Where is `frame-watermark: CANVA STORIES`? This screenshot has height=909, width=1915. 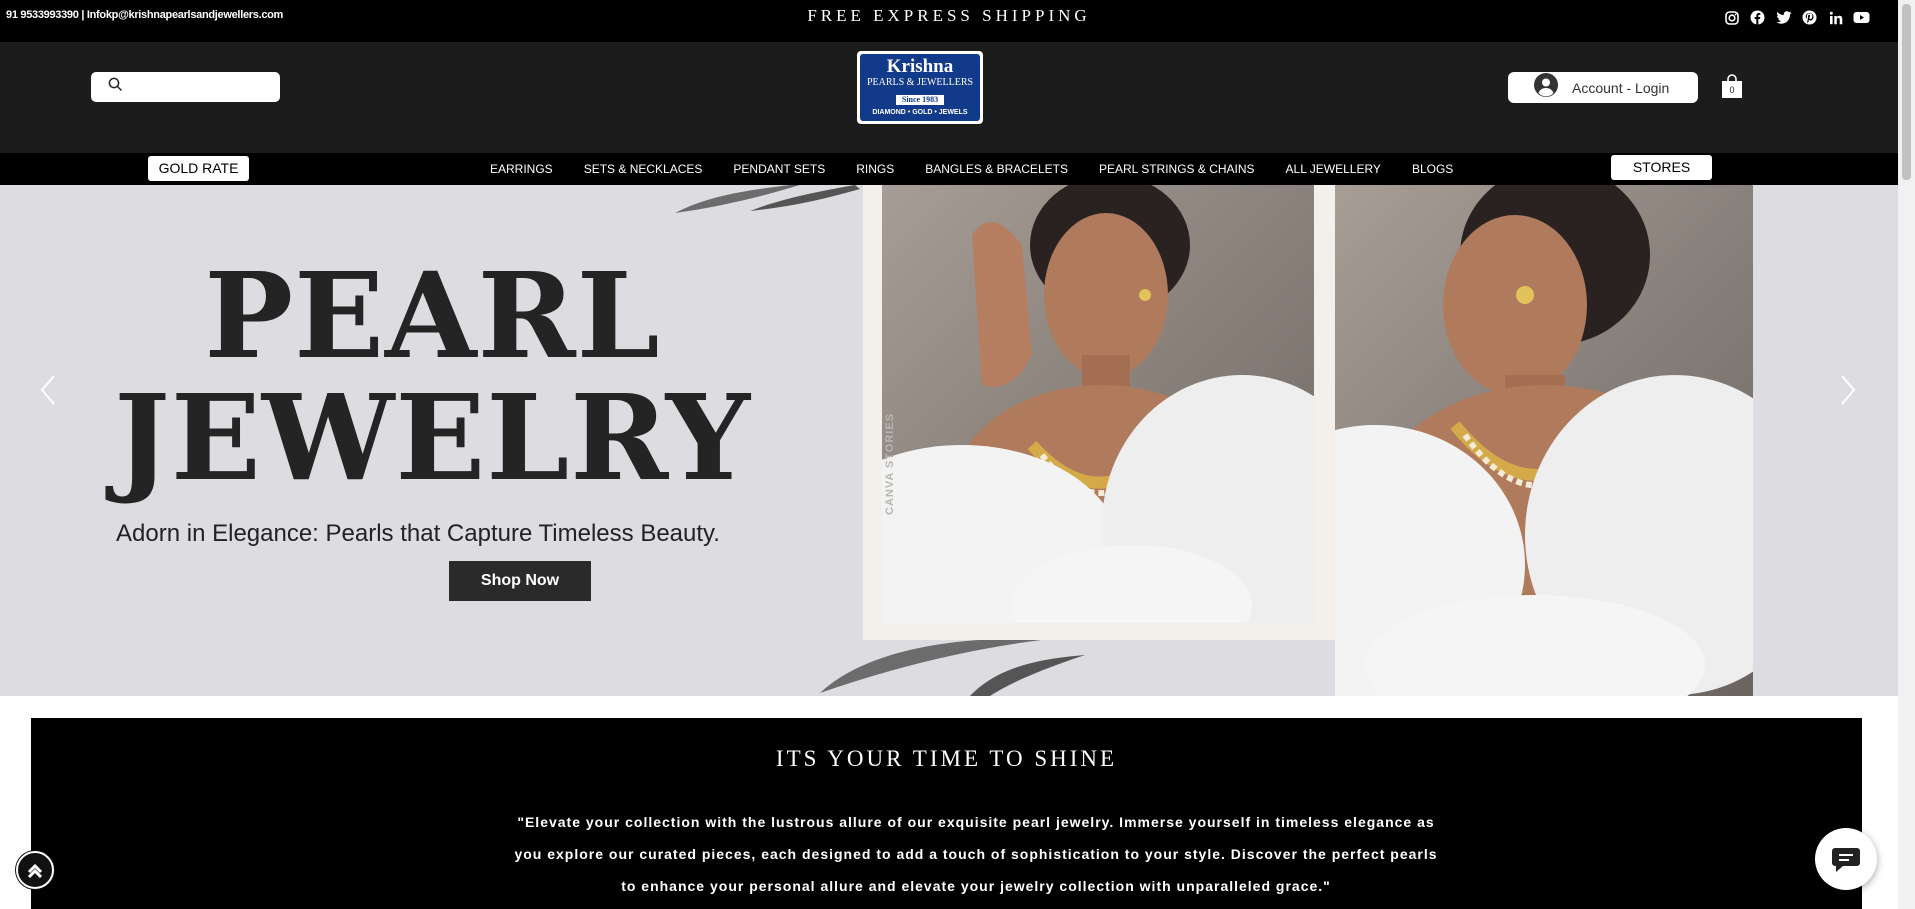
frame-watermark: CANVA STORIES is located at coordinates (890, 463).